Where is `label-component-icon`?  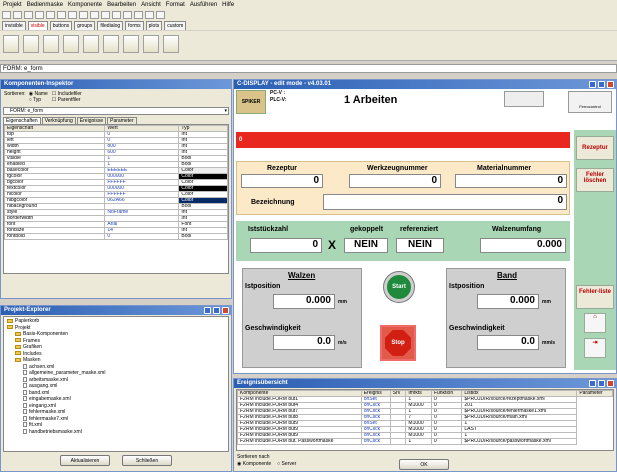 label-component-icon is located at coordinates (11, 44).